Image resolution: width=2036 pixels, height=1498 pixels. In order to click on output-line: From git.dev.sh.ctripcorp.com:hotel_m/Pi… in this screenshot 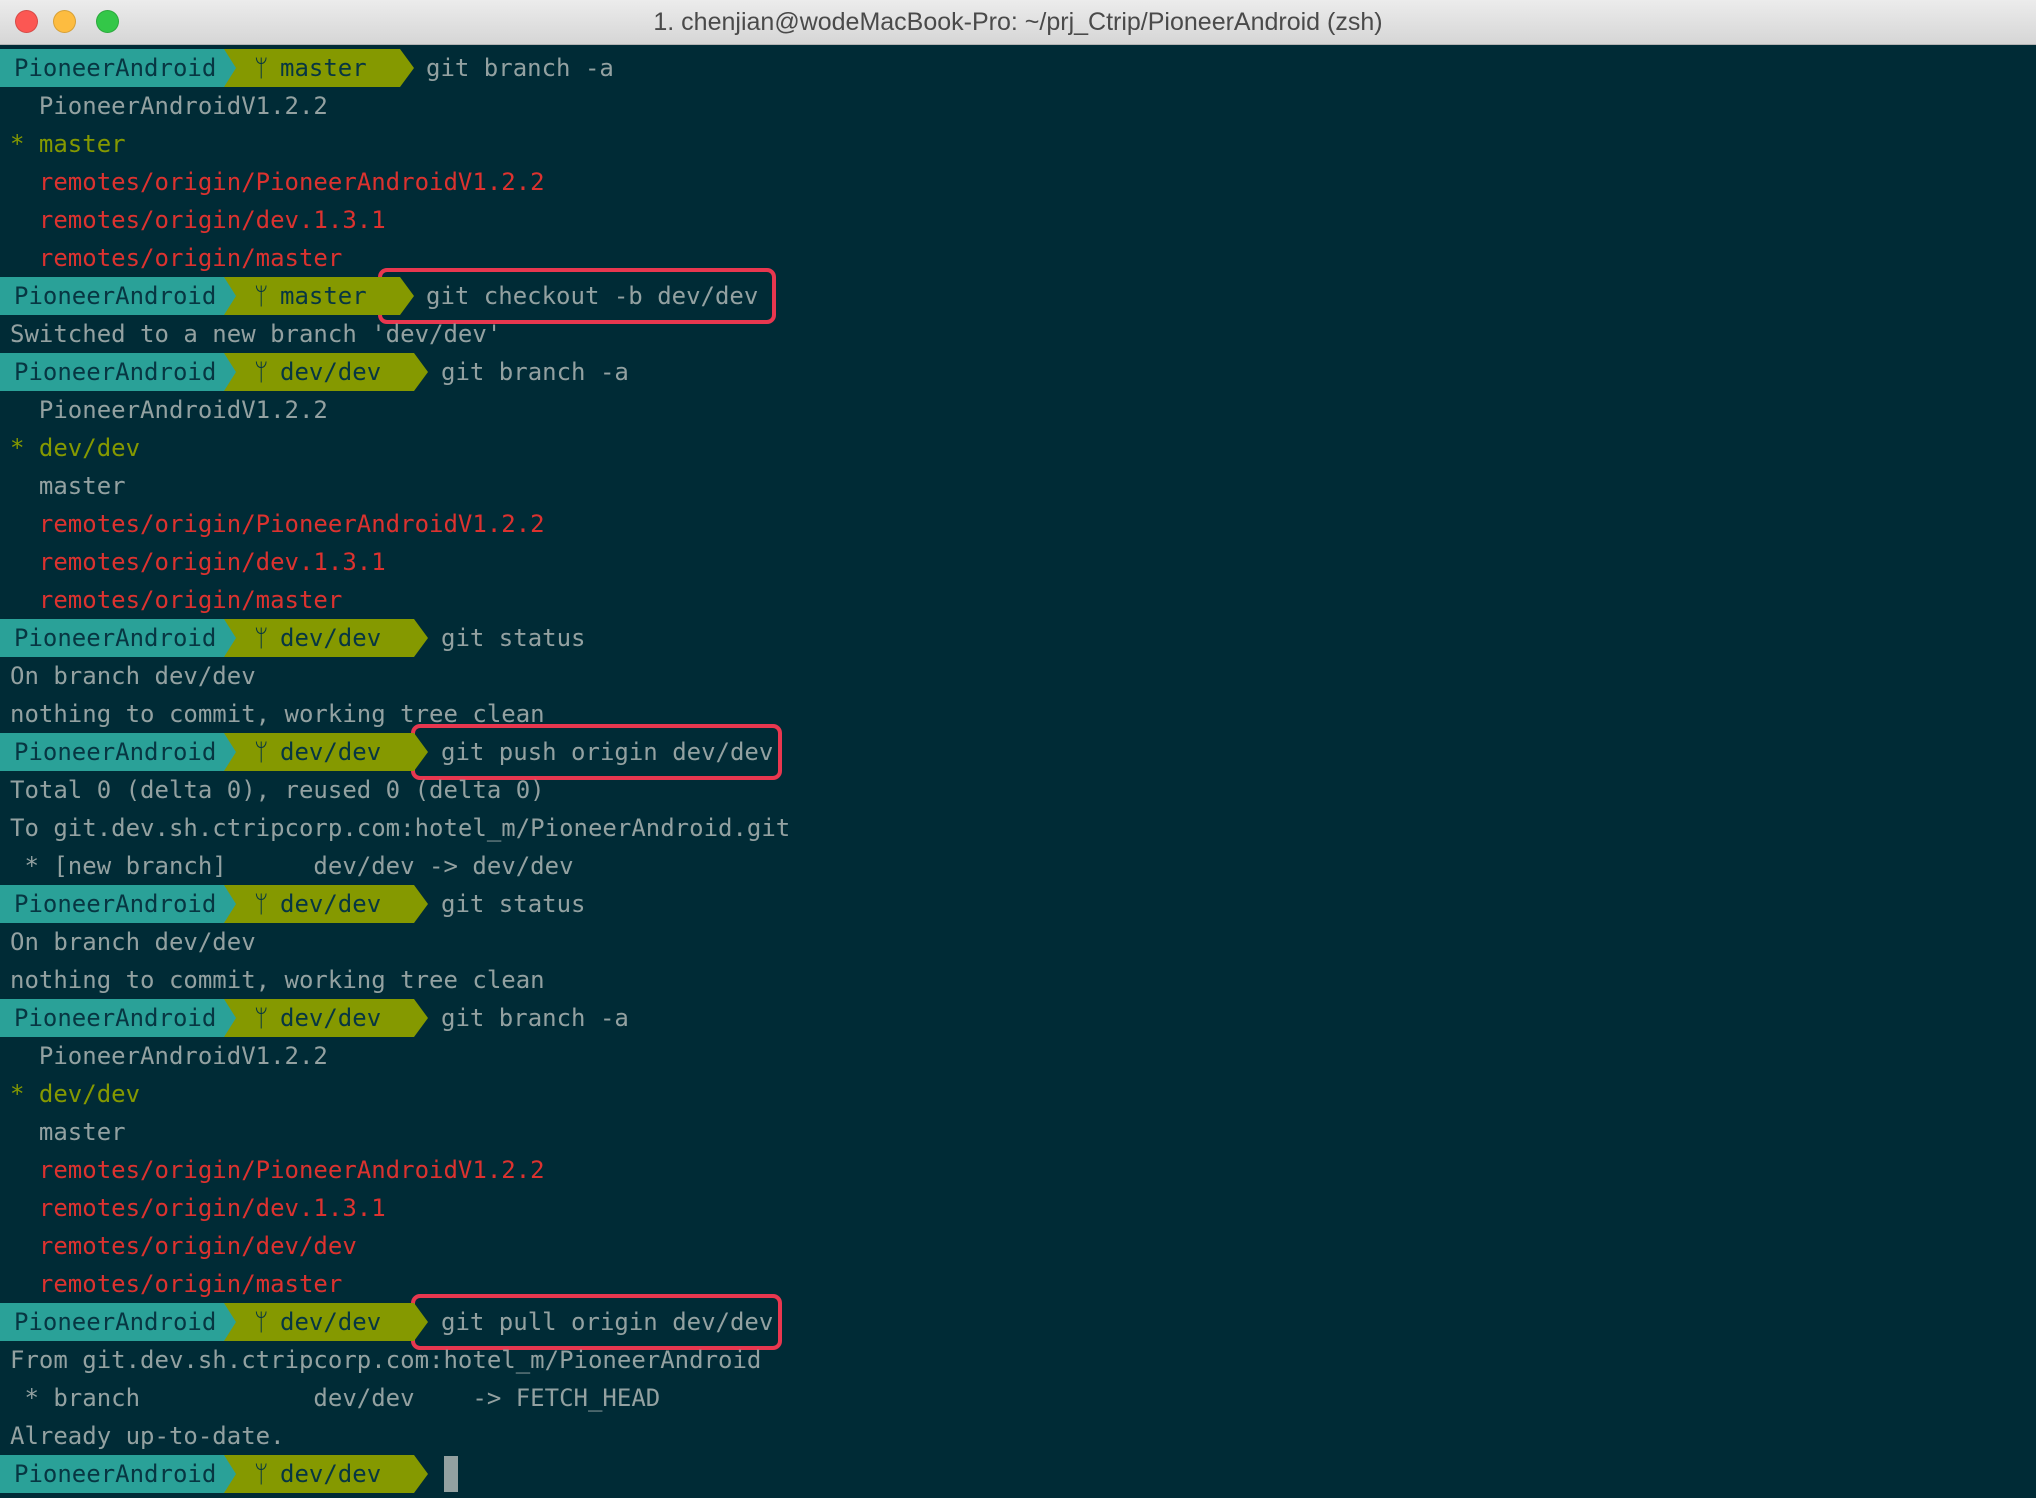, I will do `click(386, 1360)`.